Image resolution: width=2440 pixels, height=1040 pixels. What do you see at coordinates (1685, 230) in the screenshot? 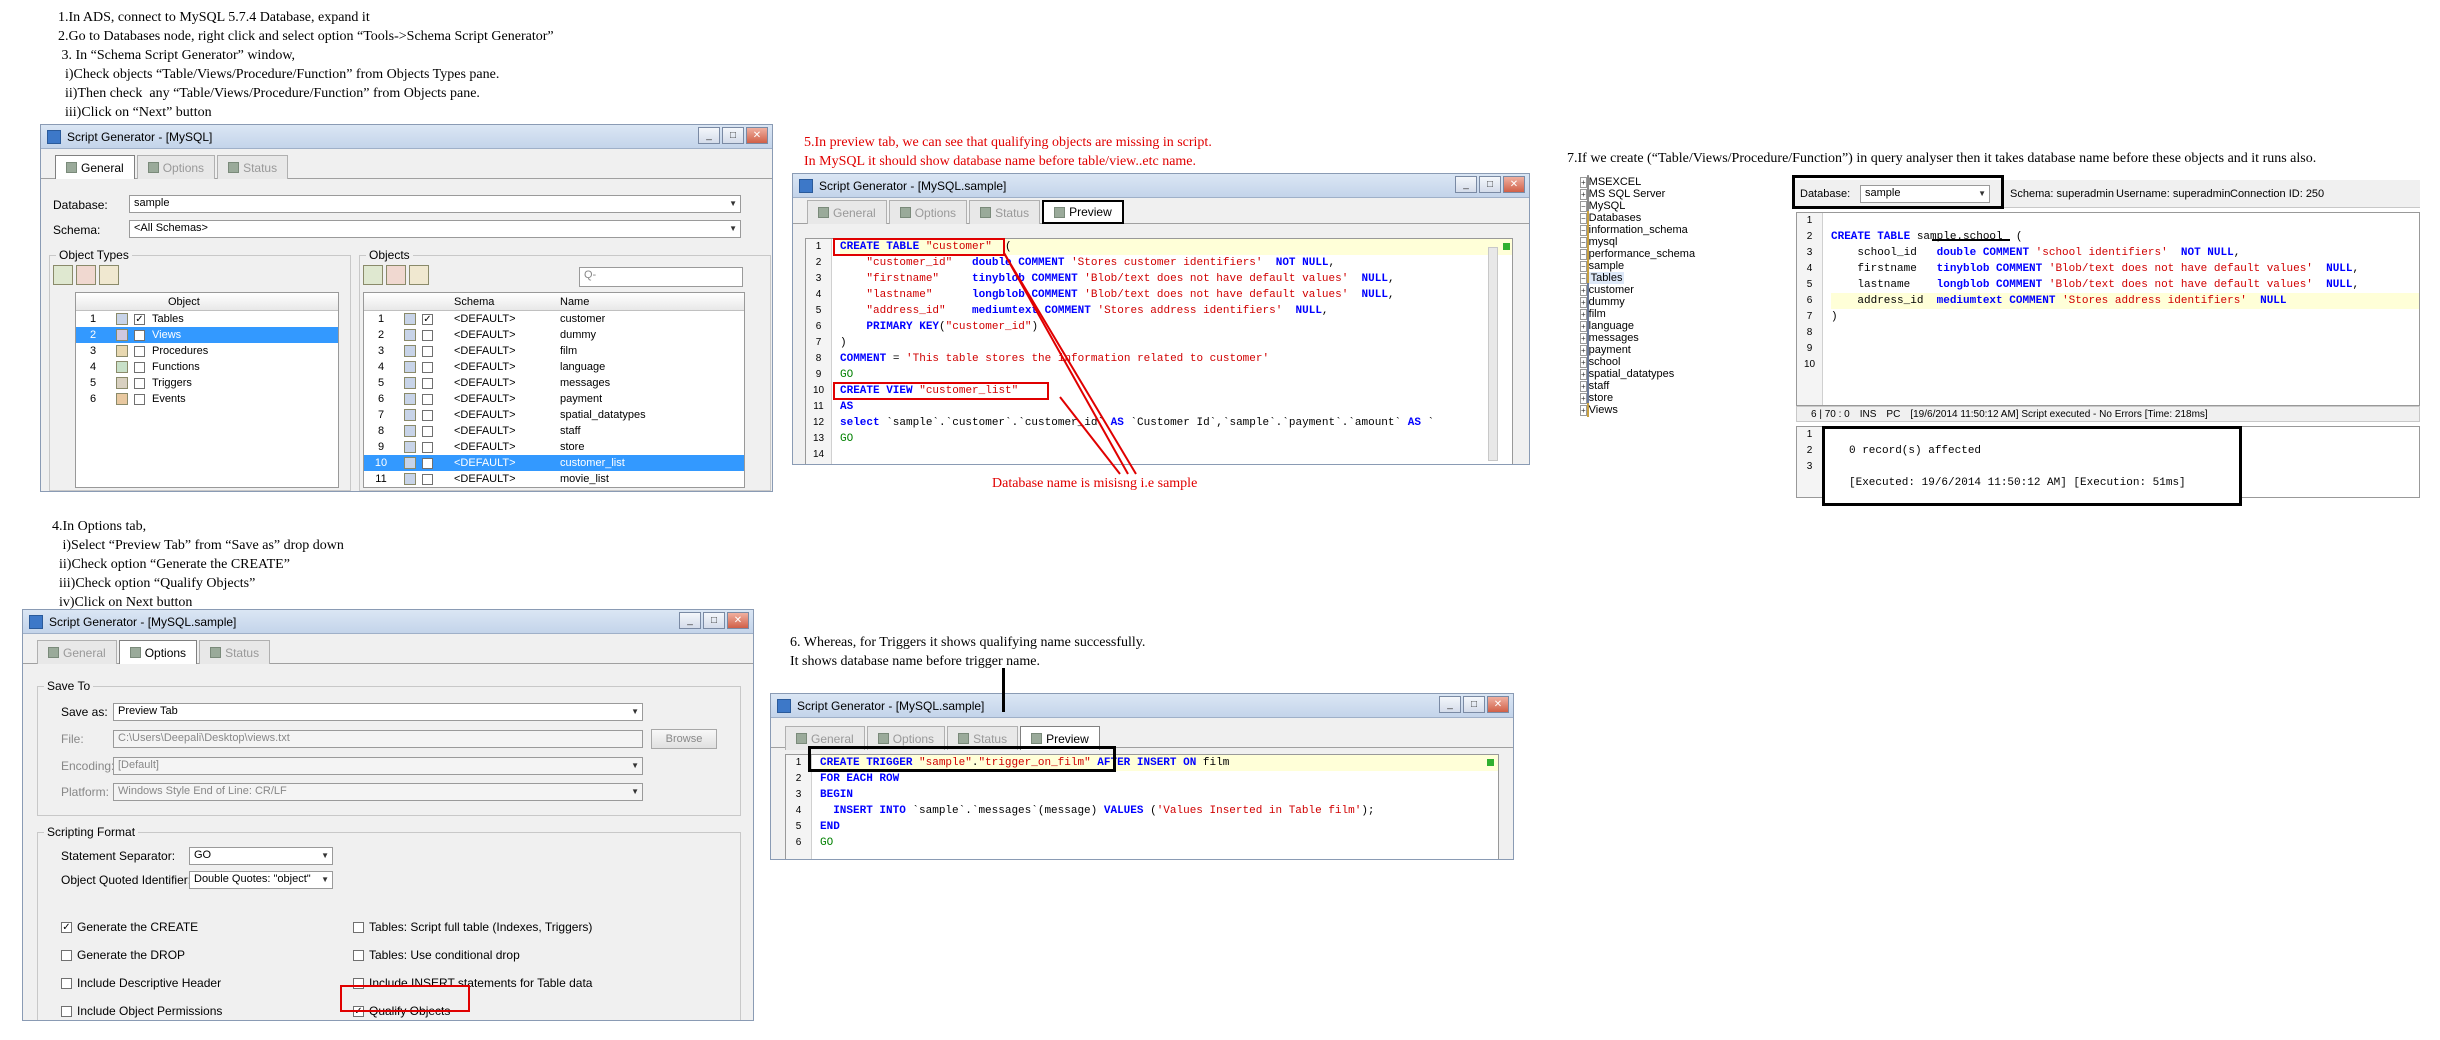
I see `tree-node: − information_schema` at bounding box center [1685, 230].